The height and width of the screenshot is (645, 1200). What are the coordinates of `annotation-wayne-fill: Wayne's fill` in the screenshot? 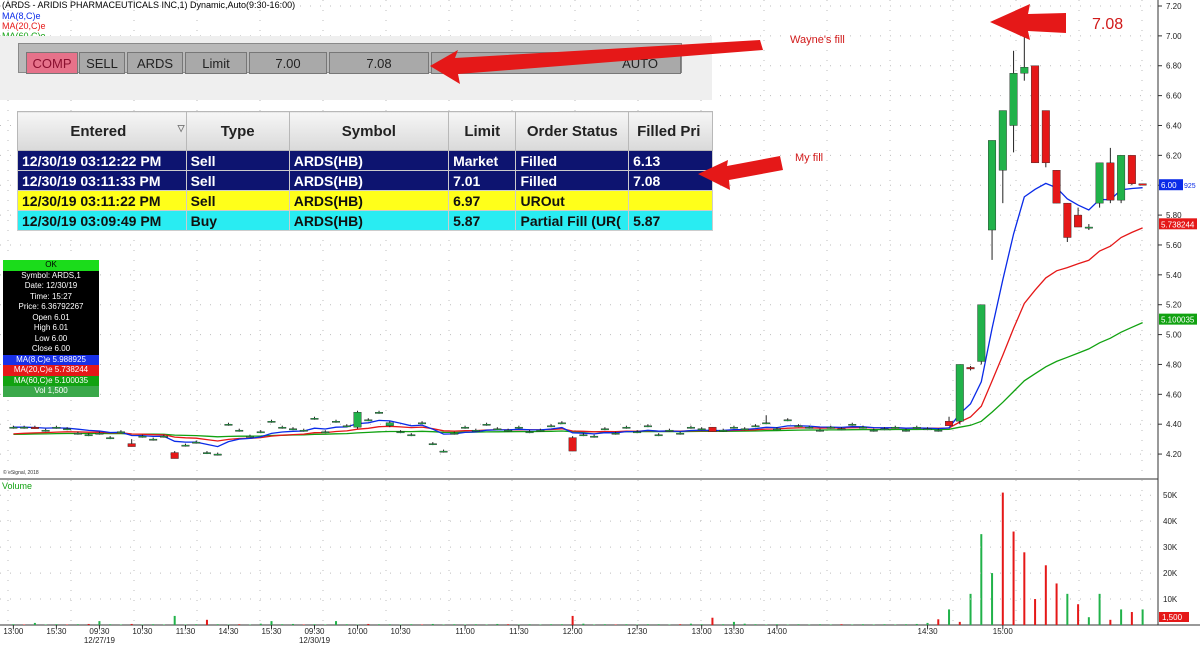 It's located at (817, 40).